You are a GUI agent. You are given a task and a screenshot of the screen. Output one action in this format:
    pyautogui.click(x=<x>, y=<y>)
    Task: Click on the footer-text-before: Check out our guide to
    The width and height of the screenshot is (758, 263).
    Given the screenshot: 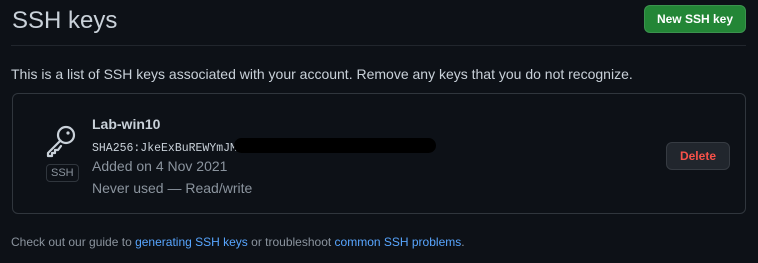 What is the action you would take?
    pyautogui.click(x=73, y=242)
    